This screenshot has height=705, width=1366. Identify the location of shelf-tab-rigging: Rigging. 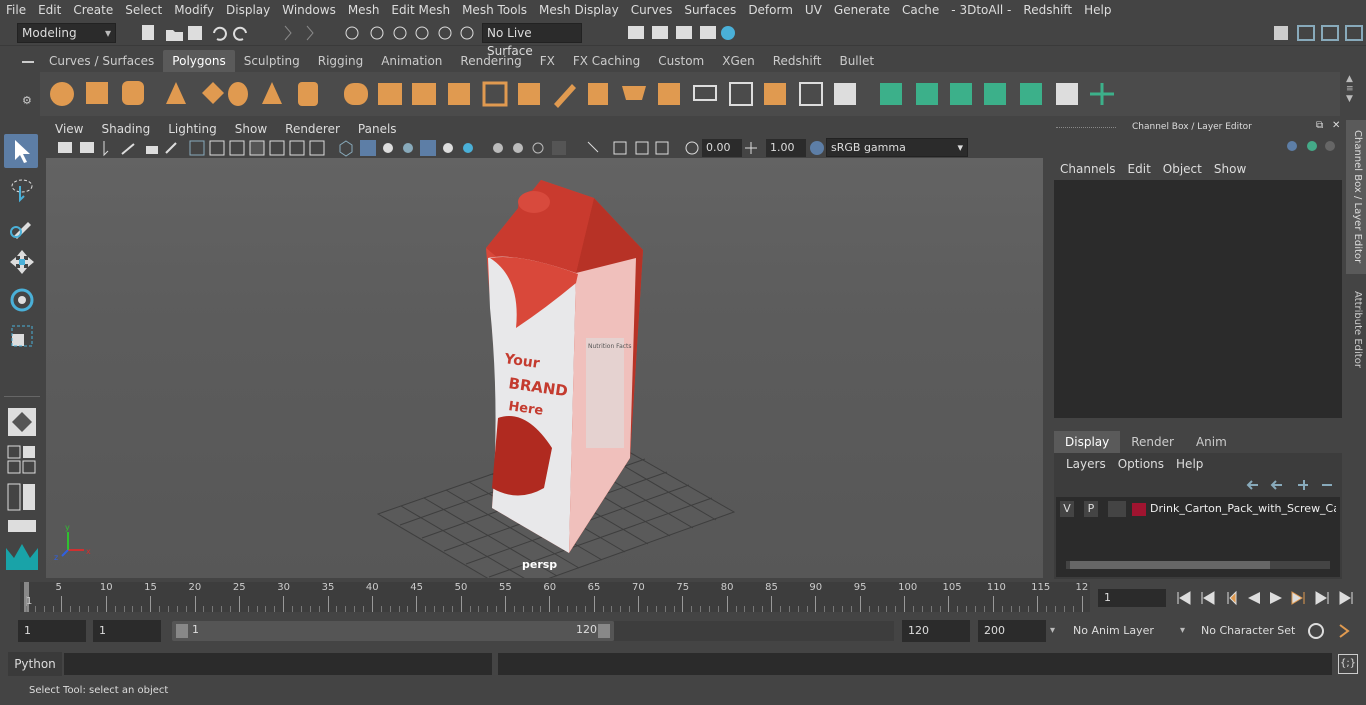
(340, 61).